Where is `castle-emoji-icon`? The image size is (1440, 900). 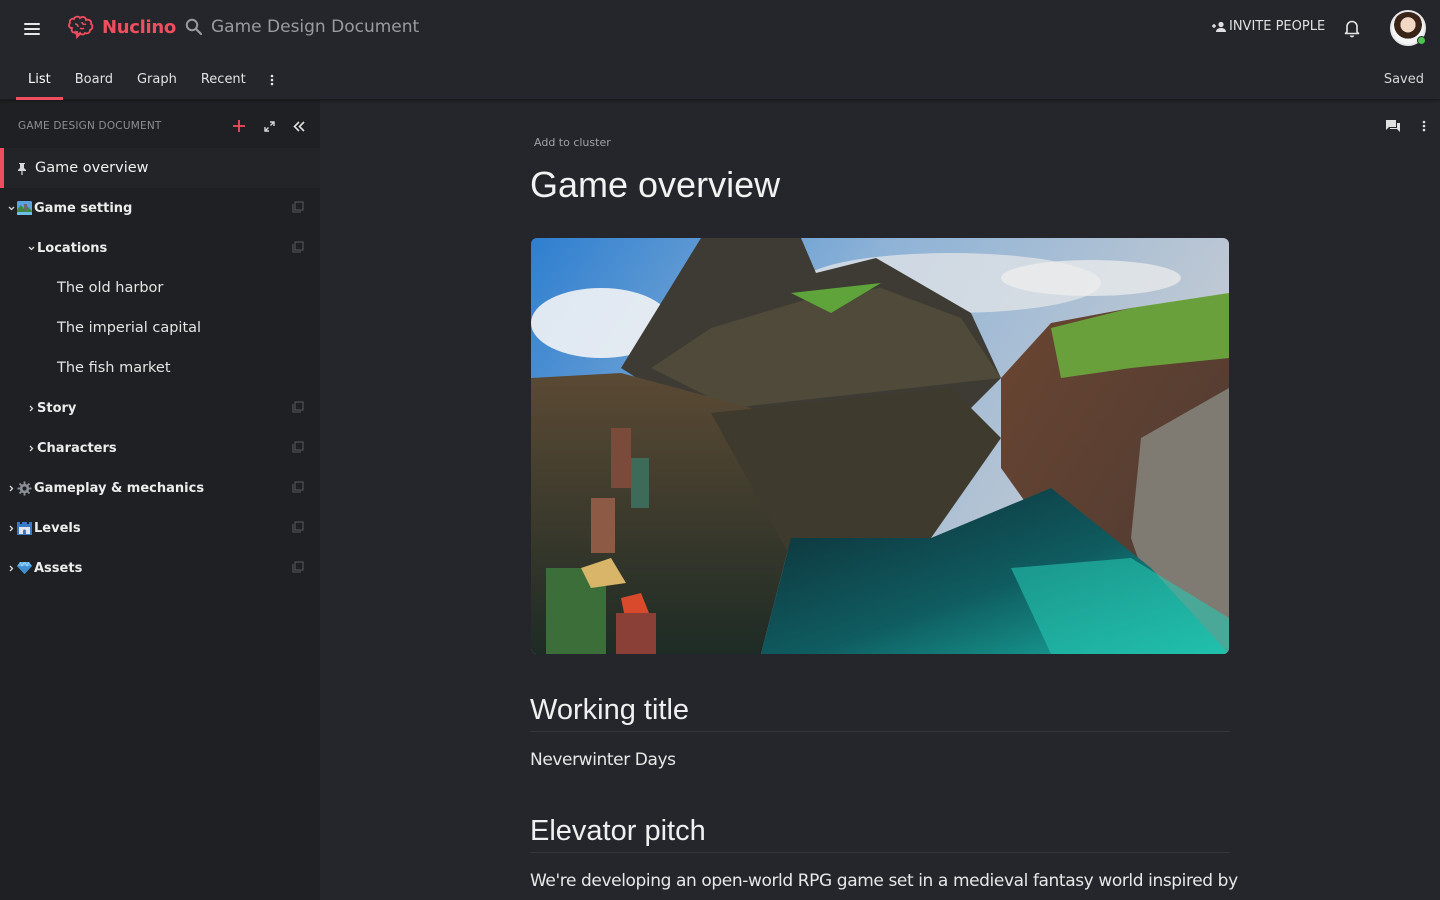 castle-emoji-icon is located at coordinates (24, 528).